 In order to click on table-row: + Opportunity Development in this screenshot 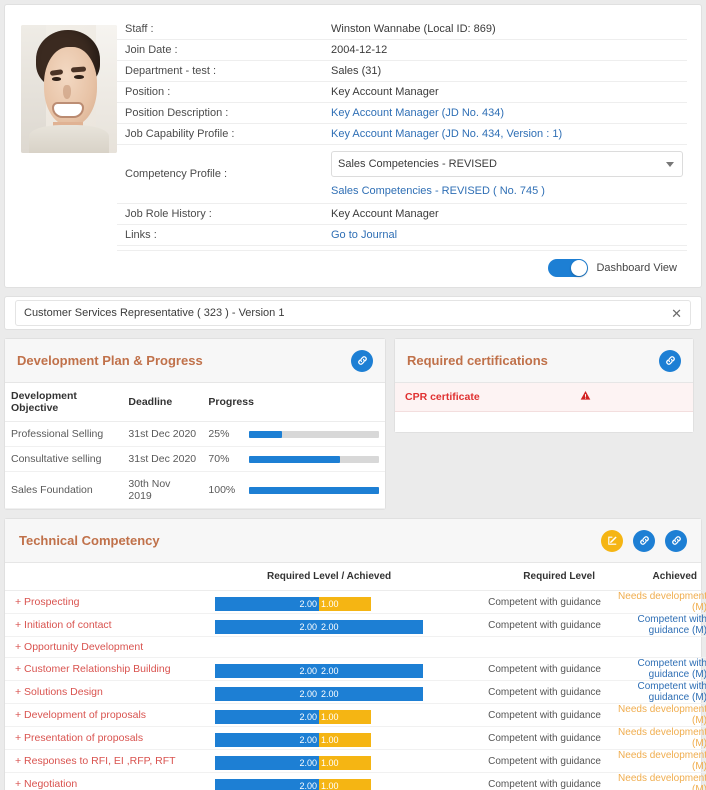, I will do `click(355, 647)`.